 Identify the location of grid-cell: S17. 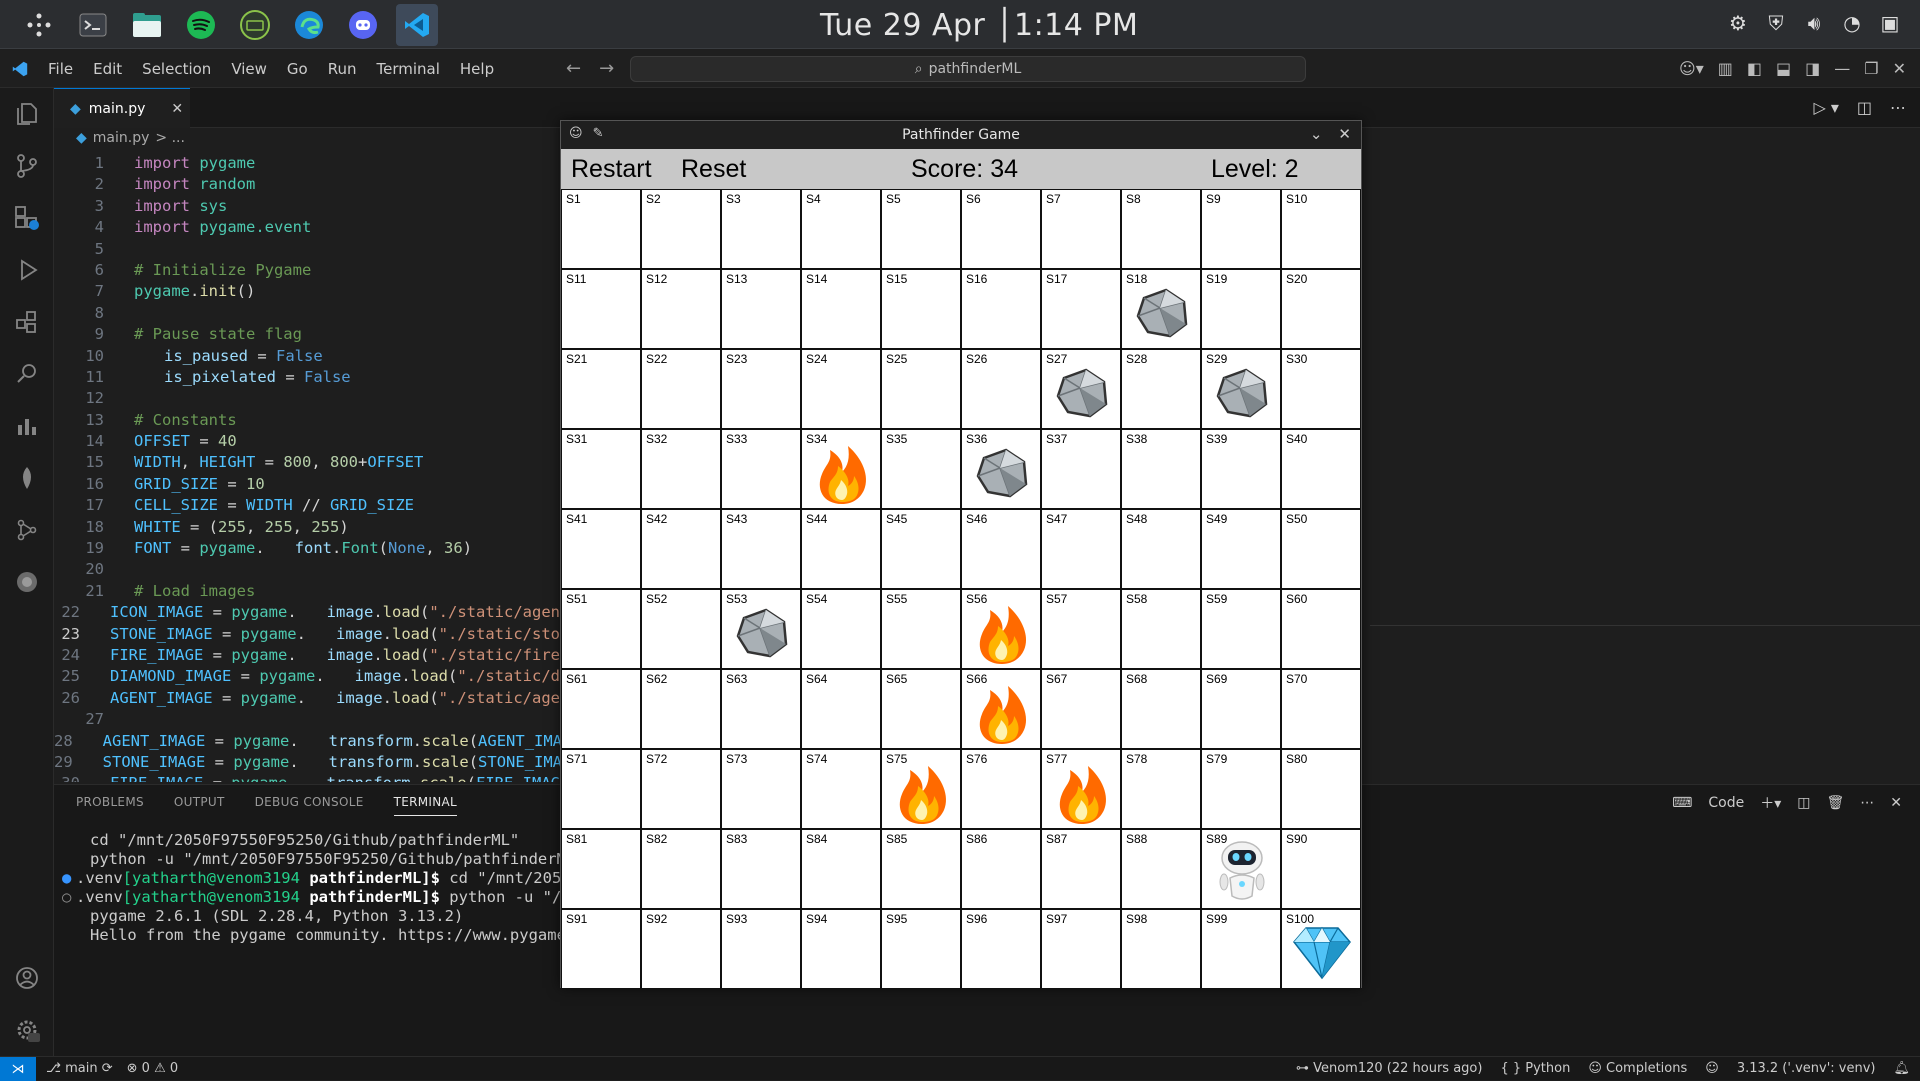
(1081, 309).